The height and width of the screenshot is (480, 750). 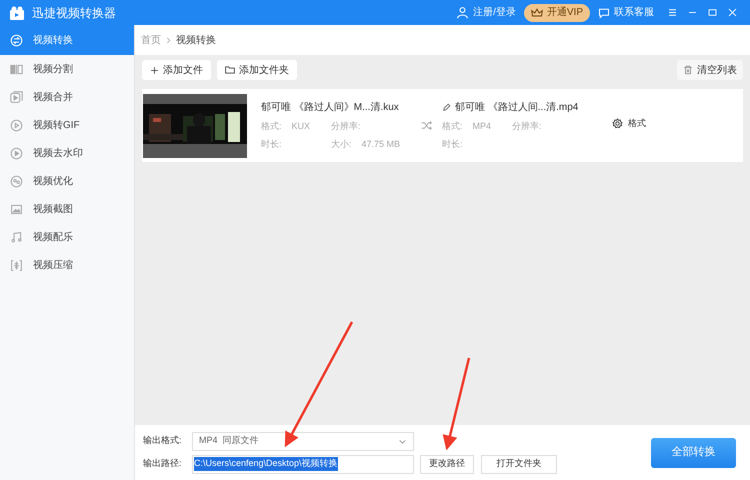 What do you see at coordinates (163, 463) in the screenshot?
I see `field-label: 输出路径:` at bounding box center [163, 463].